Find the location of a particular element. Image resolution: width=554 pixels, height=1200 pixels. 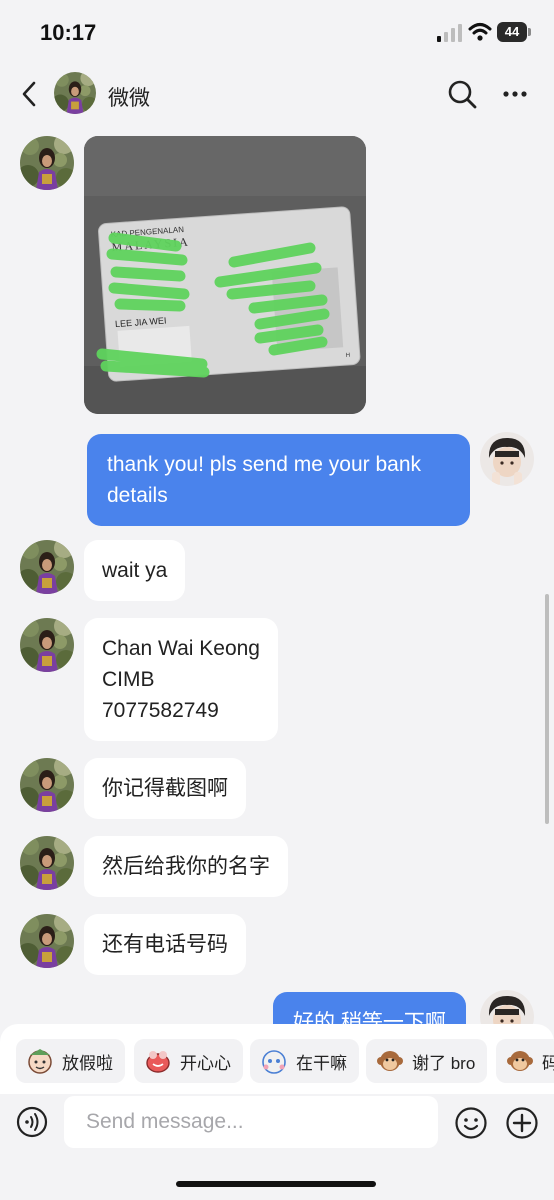

emoji-icon is located at coordinates (471, 1123).